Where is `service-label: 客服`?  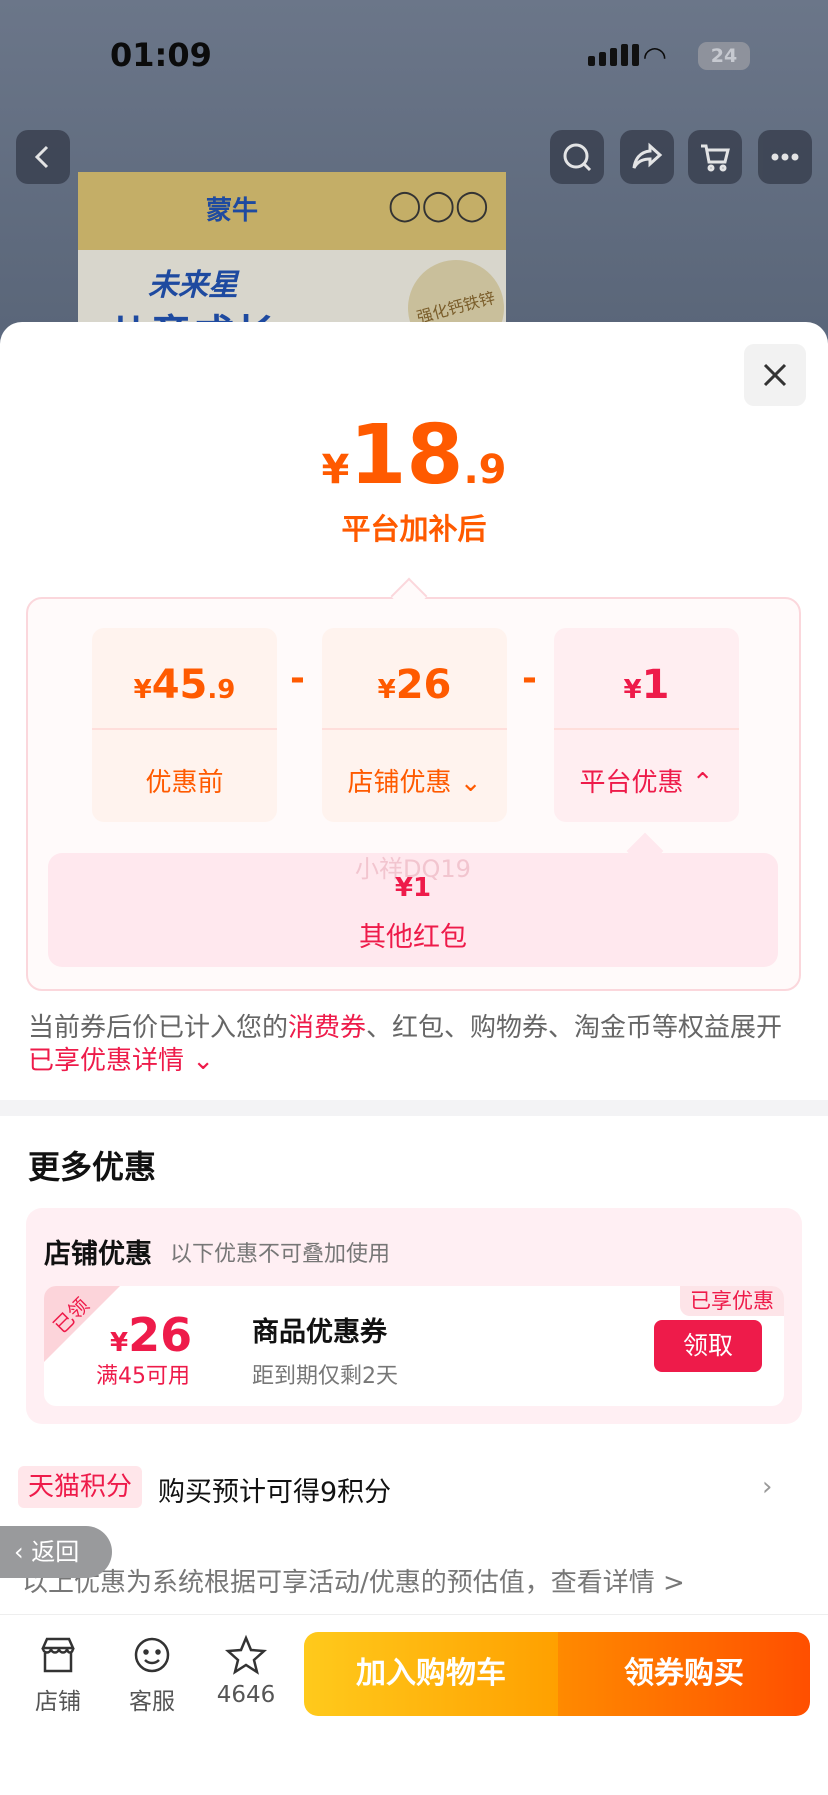
service-label: 客服 is located at coordinates (152, 1702).